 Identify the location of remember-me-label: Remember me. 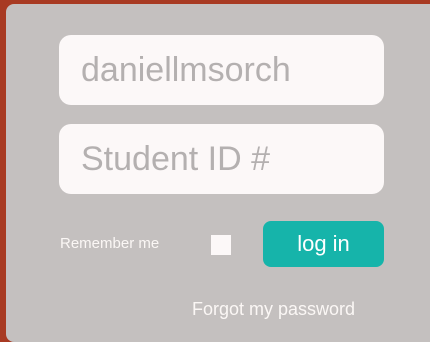
(110, 243).